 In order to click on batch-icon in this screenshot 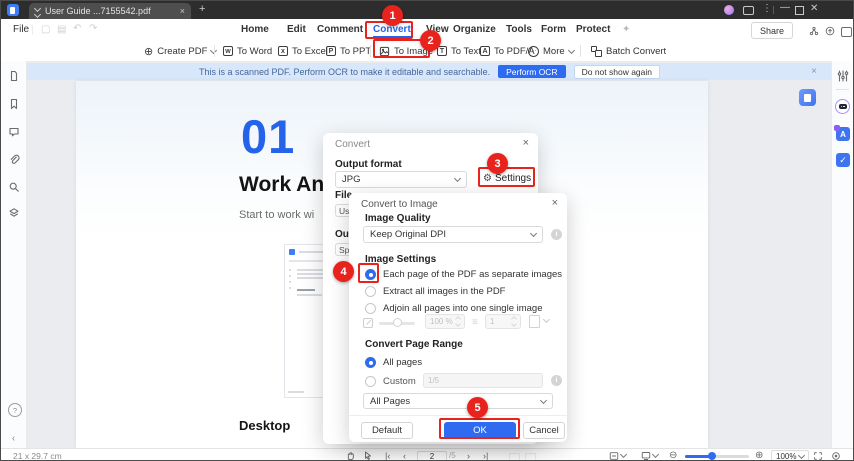, I will do `click(596, 51)`.